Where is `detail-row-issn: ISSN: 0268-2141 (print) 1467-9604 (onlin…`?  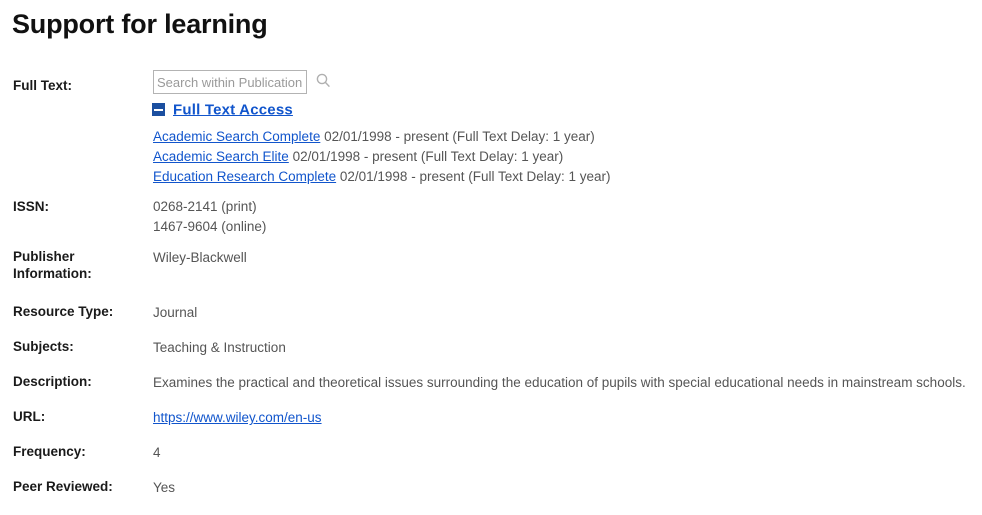
detail-row-issn: ISSN: 0268-2141 (print) 1467-9604 (onlin… is located at coordinates (491, 223).